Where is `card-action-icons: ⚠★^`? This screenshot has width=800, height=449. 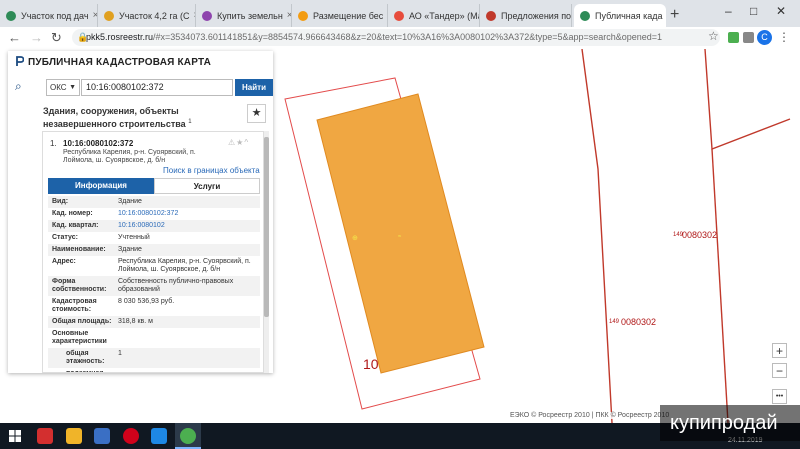
card-action-icons: ⚠★^ is located at coordinates (238, 142).